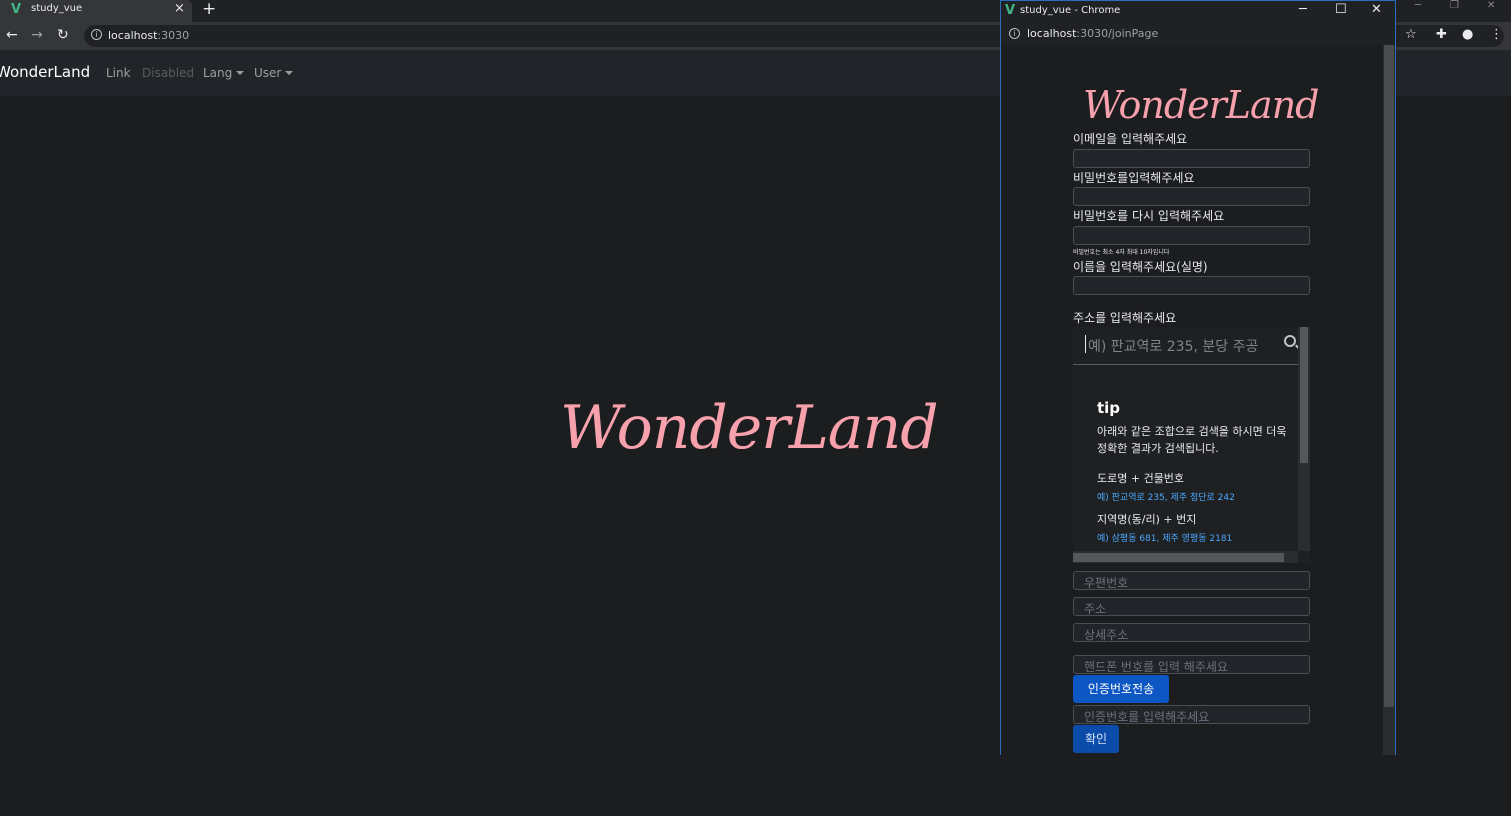 The image size is (1511, 816). I want to click on address-placeholder: 주소, so click(1095, 609).